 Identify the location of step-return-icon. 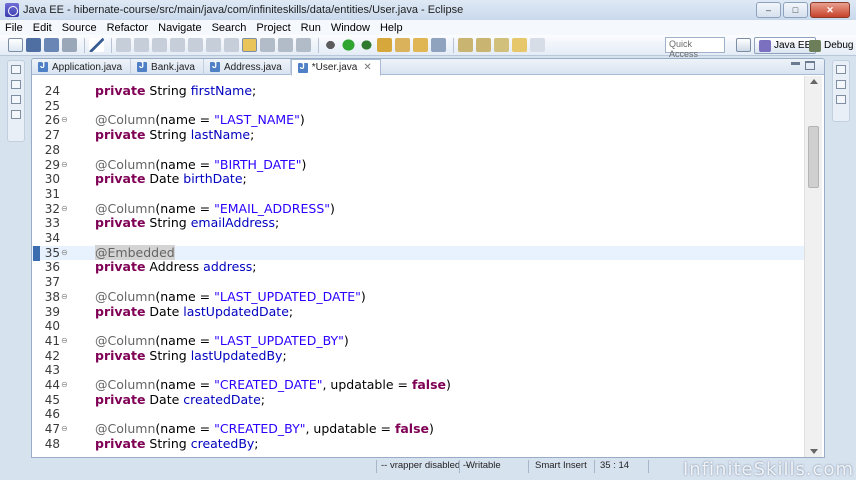
(231, 45).